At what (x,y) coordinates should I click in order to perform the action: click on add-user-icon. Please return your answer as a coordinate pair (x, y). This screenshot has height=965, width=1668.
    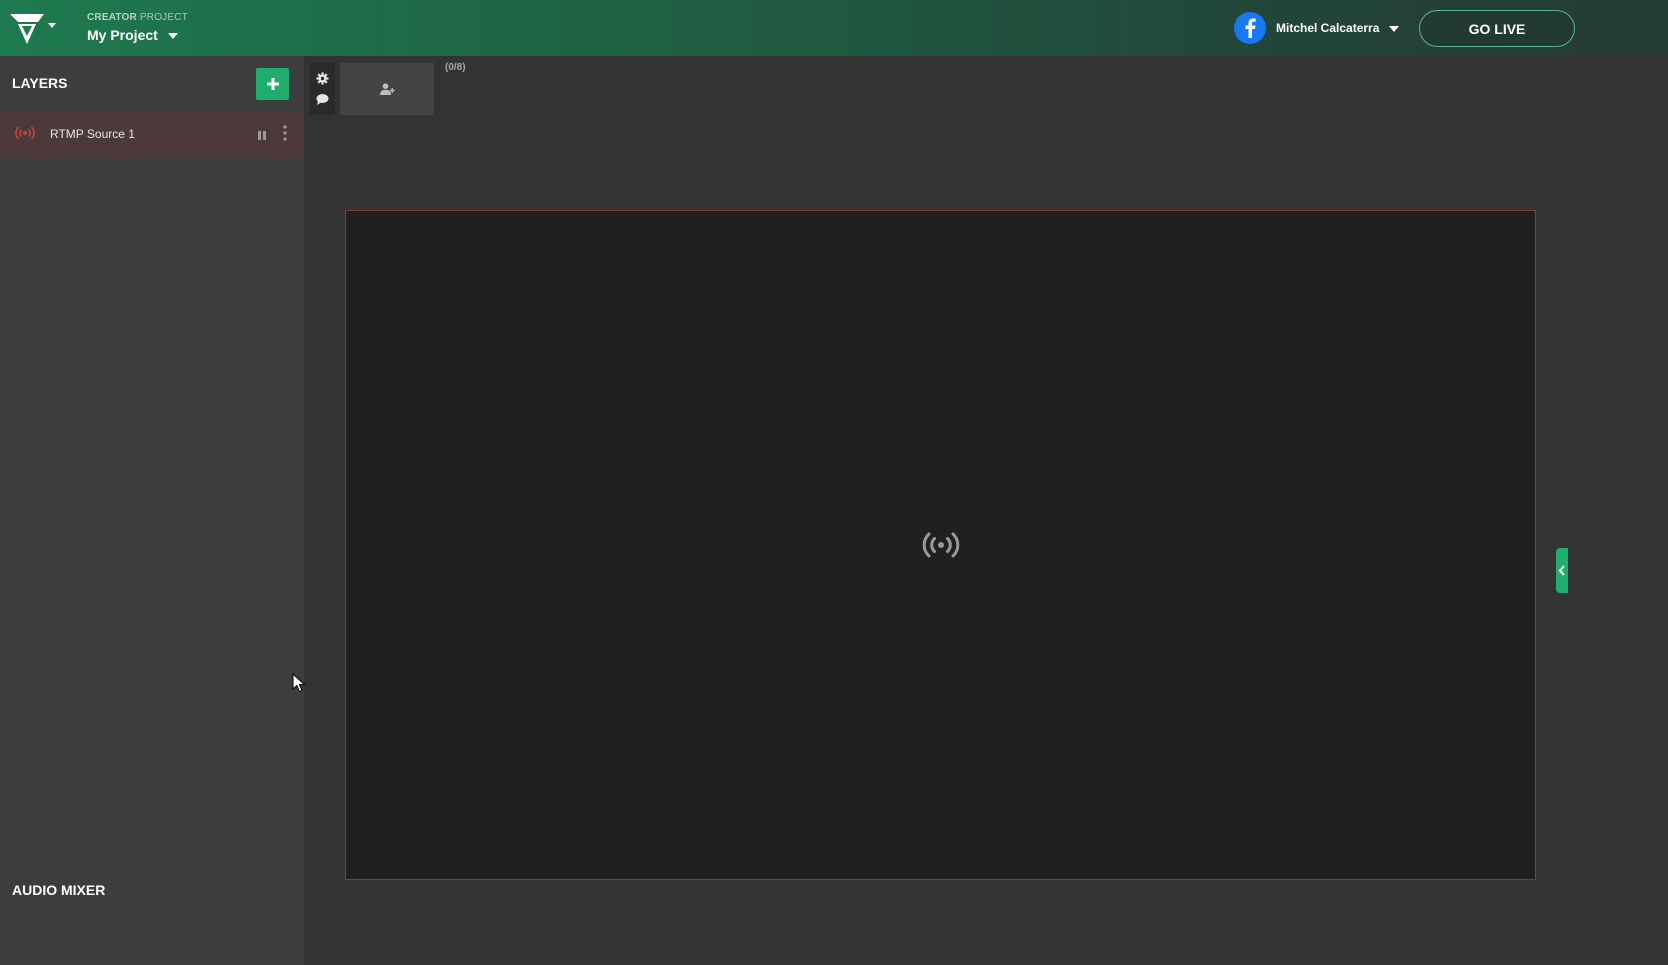
    Looking at the image, I should click on (387, 89).